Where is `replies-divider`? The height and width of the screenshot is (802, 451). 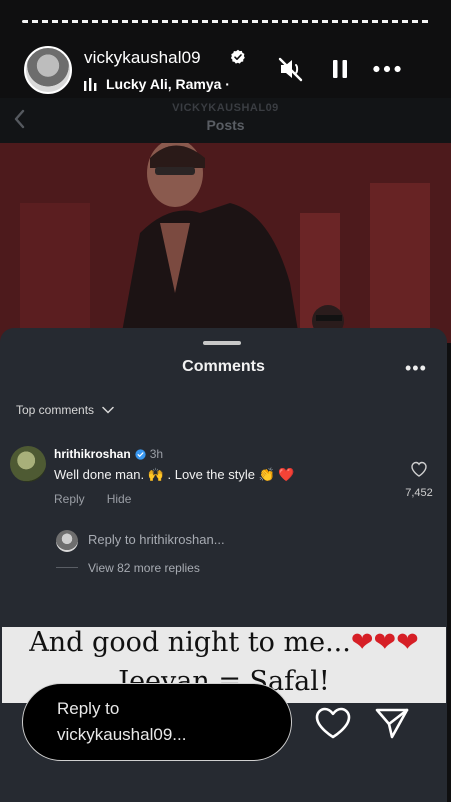 replies-divider is located at coordinates (67, 567).